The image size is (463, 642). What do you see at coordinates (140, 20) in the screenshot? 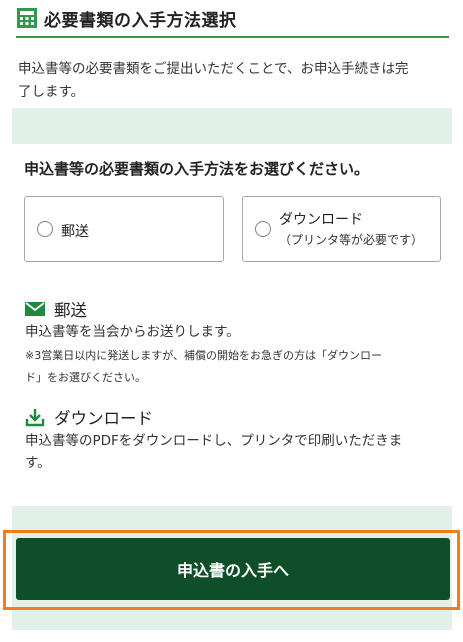
I see `page-title: 必要書類の入手方法選択` at bounding box center [140, 20].